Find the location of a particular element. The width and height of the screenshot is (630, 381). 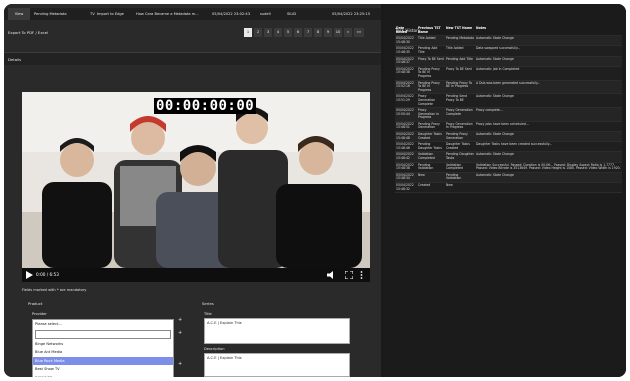

page-button: 9 is located at coordinates (328, 32).